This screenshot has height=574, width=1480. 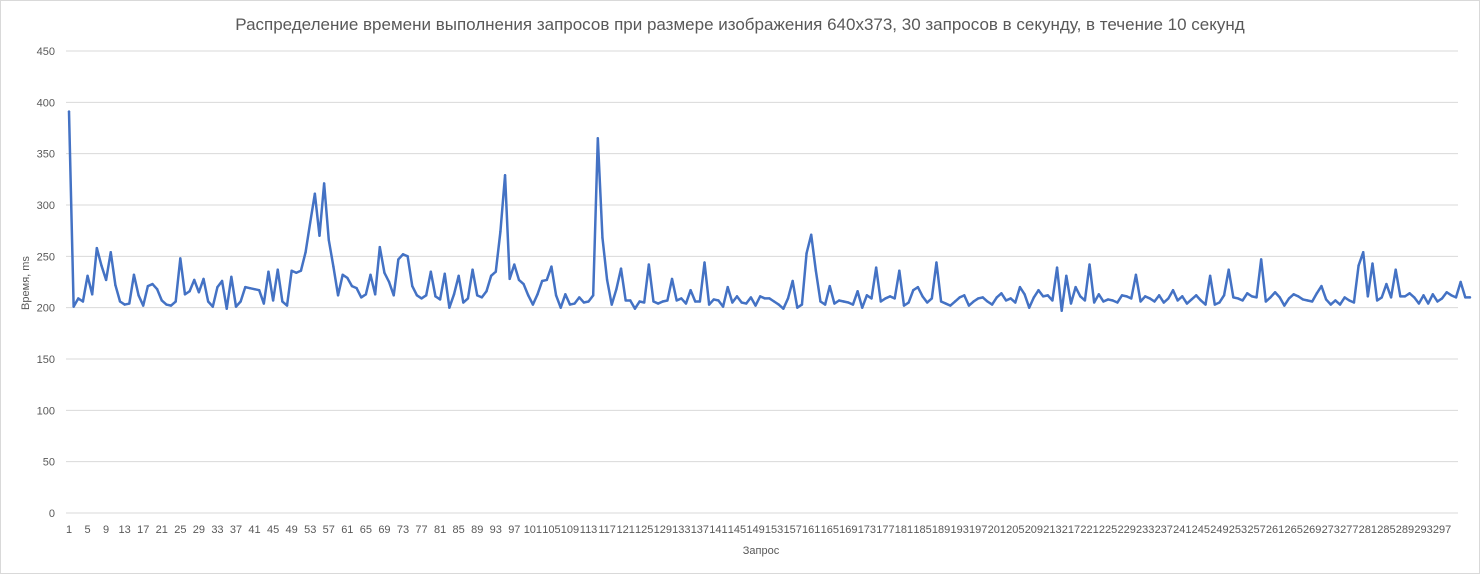 I want to click on x-tick-label: 261, so click(x=1275, y=530).